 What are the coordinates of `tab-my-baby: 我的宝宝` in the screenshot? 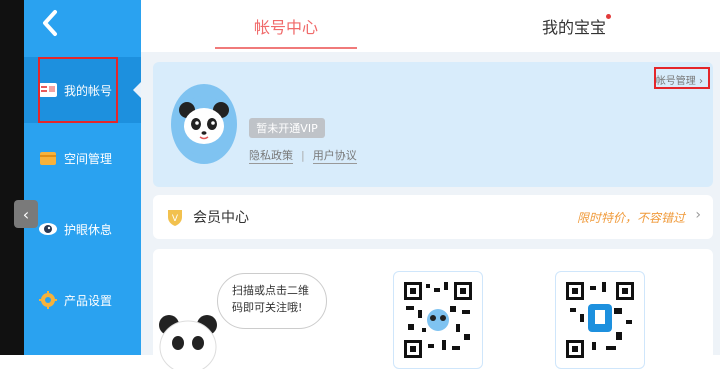 It's located at (574, 26).